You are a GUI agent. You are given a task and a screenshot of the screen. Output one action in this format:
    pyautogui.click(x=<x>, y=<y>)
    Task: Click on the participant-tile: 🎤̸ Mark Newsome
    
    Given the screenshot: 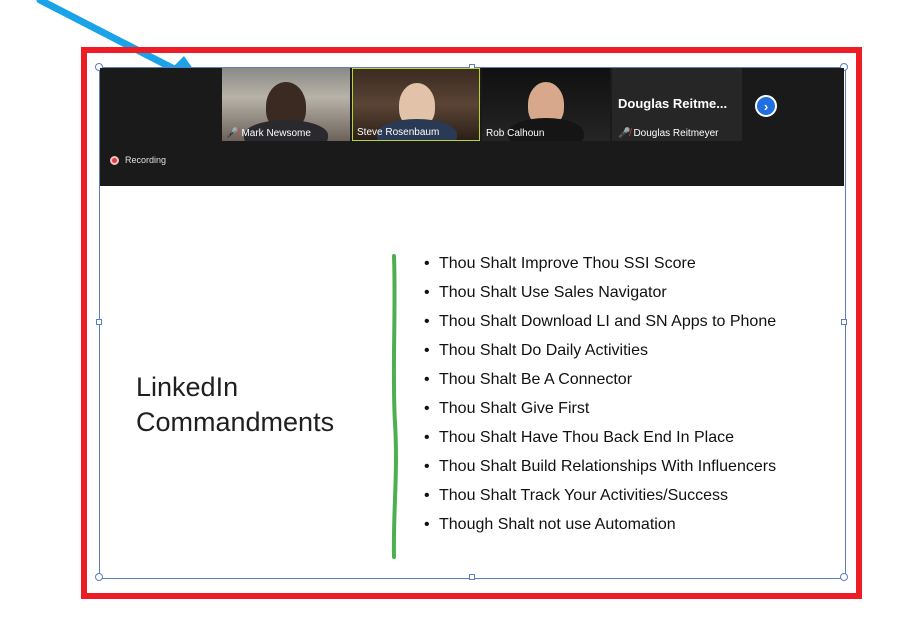 What is the action you would take?
    pyautogui.click(x=286, y=104)
    